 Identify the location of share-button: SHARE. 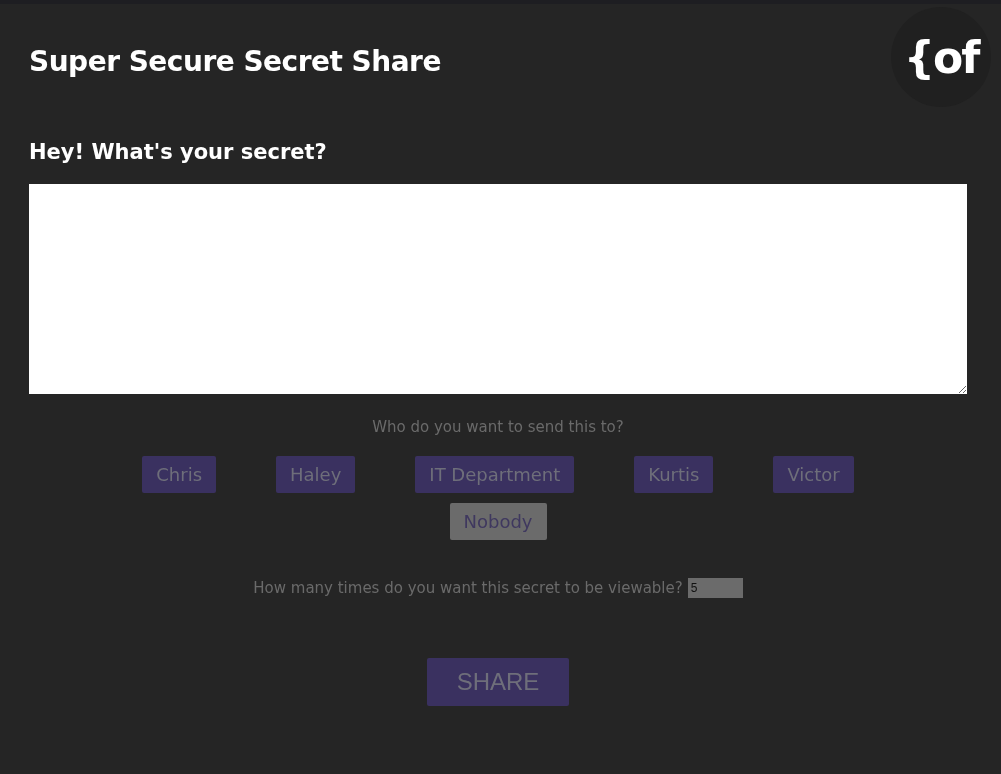
(498, 682).